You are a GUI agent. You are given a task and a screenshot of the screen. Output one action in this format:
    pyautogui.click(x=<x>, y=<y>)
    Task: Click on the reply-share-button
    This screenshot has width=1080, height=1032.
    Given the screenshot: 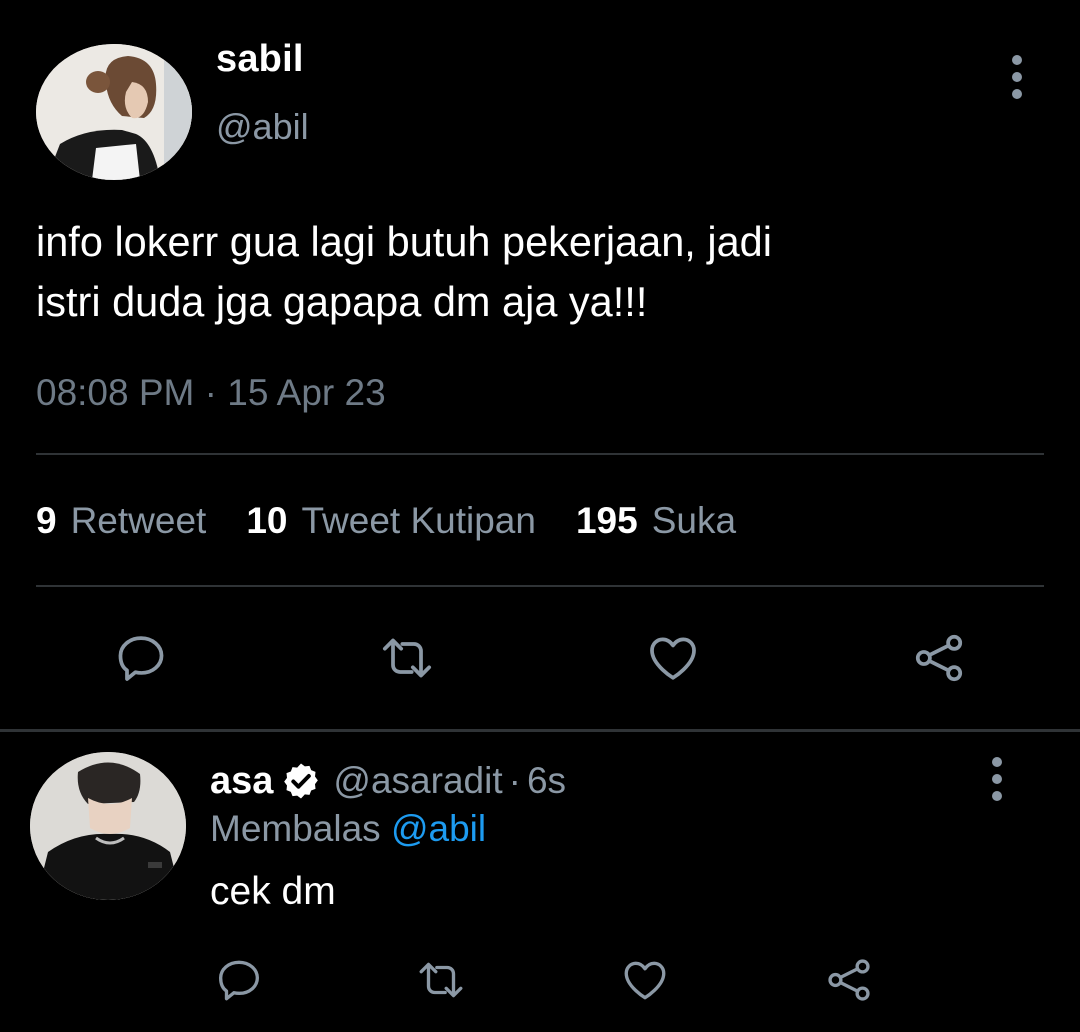 What is the action you would take?
    pyautogui.click(x=849, y=980)
    